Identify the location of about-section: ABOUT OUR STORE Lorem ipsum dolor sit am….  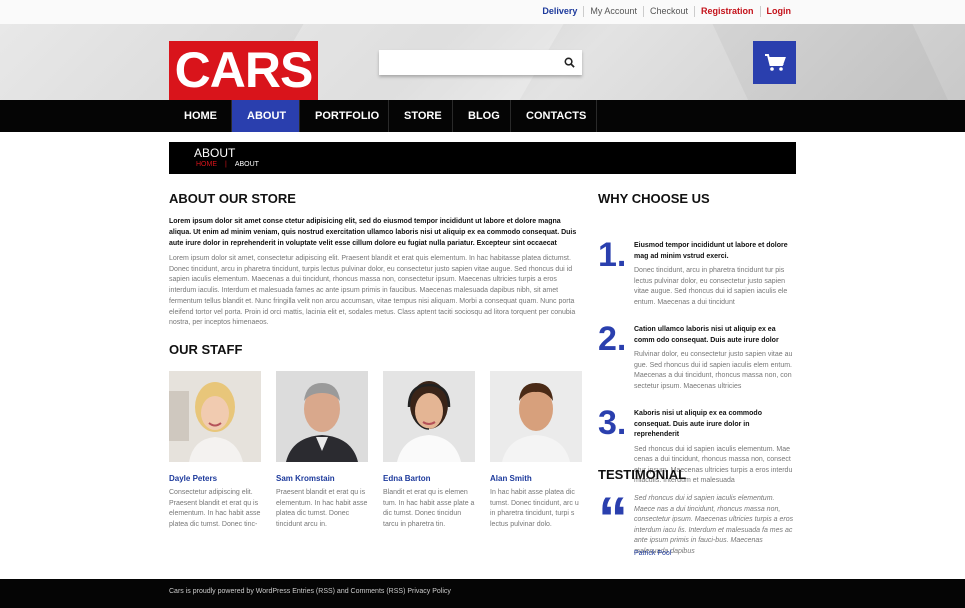
(375, 260).